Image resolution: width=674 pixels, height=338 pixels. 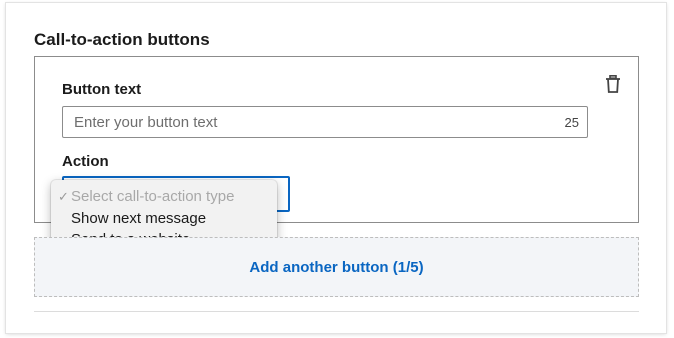 What do you see at coordinates (122, 39) in the screenshot?
I see `section-title: Call-to-action buttons` at bounding box center [122, 39].